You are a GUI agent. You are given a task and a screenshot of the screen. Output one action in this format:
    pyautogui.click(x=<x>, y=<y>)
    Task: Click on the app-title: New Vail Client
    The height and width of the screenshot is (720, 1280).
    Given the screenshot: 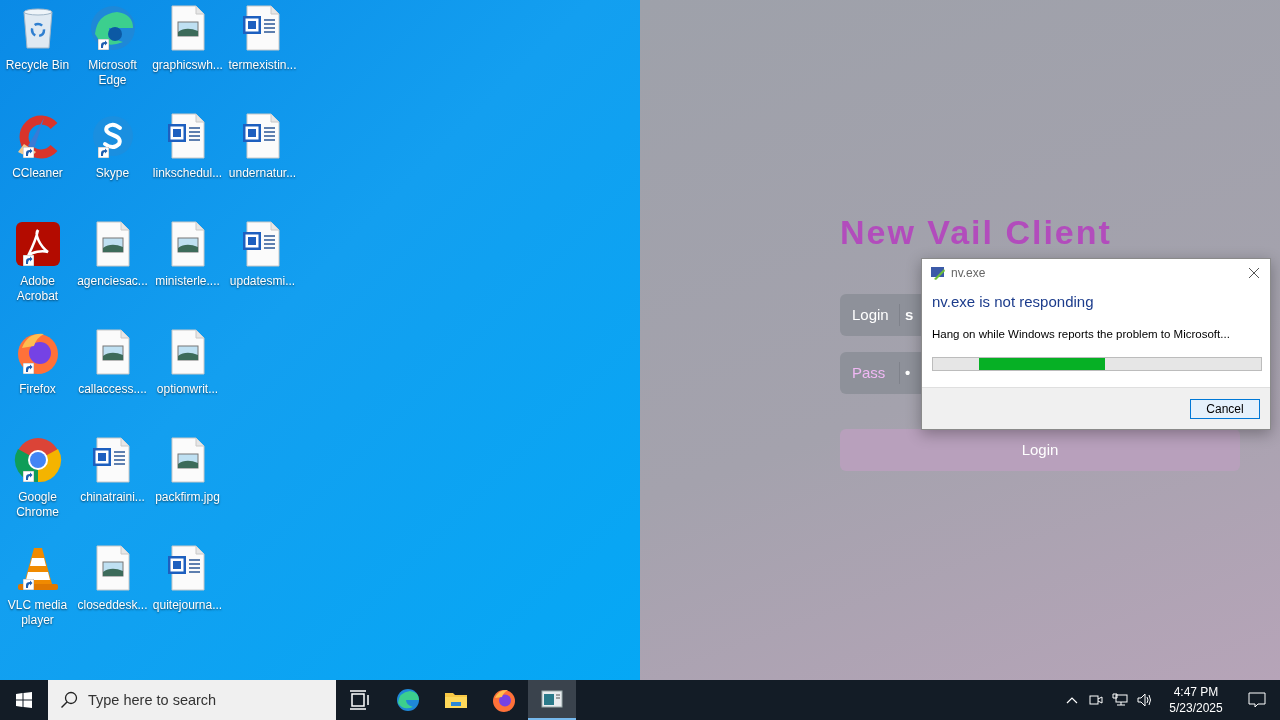 What is the action you would take?
    pyautogui.click(x=976, y=232)
    